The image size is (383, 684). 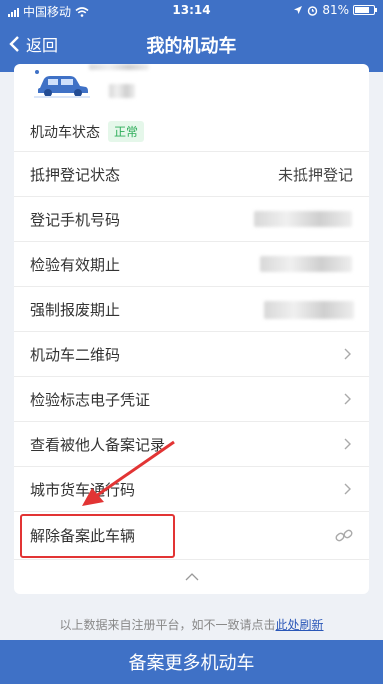 What do you see at coordinates (191, 264) in the screenshot?
I see `inspection-expiry-row: 检验有效期止` at bounding box center [191, 264].